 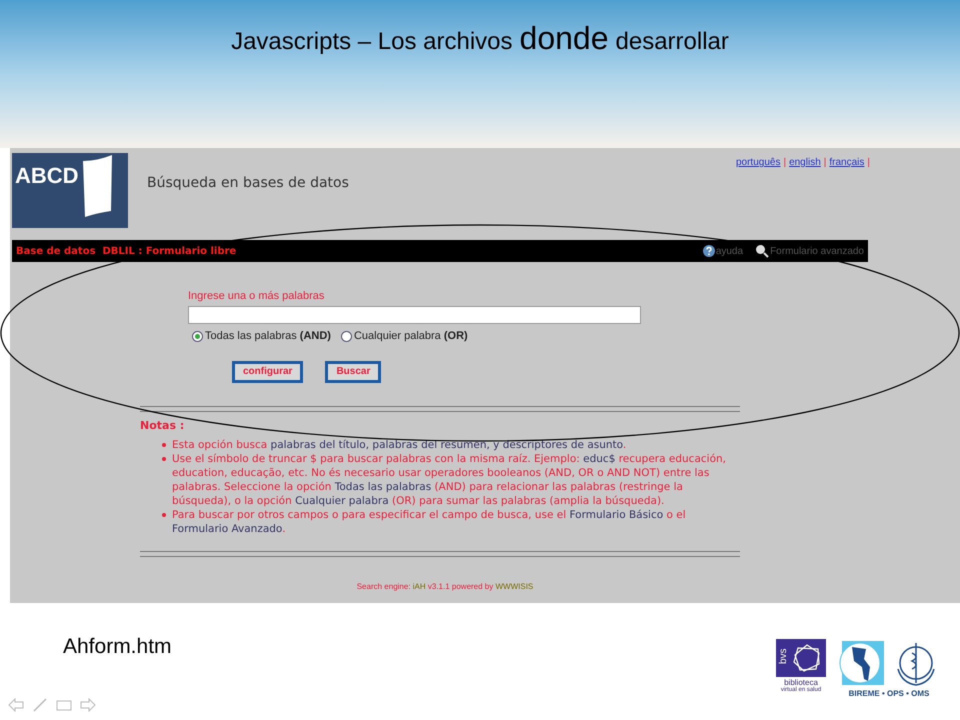 I want to click on forward-arrow-icon, so click(x=88, y=705).